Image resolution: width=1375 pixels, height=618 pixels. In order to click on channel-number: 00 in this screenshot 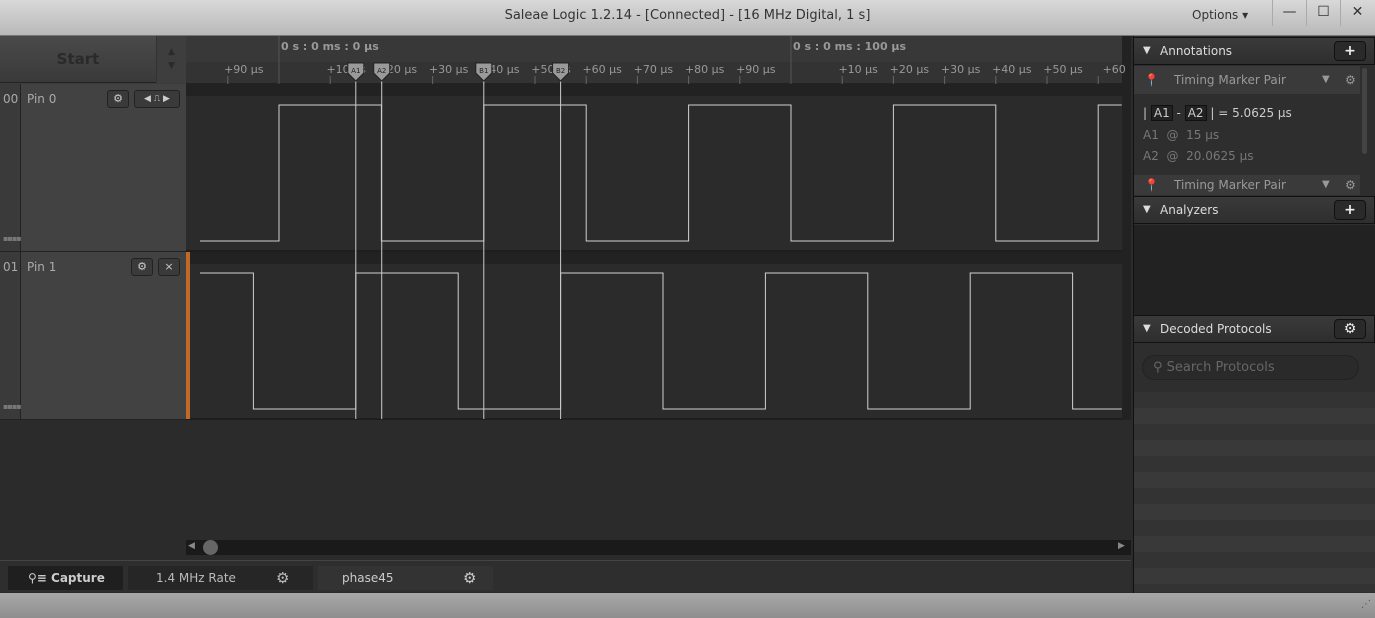, I will do `click(10, 167)`.